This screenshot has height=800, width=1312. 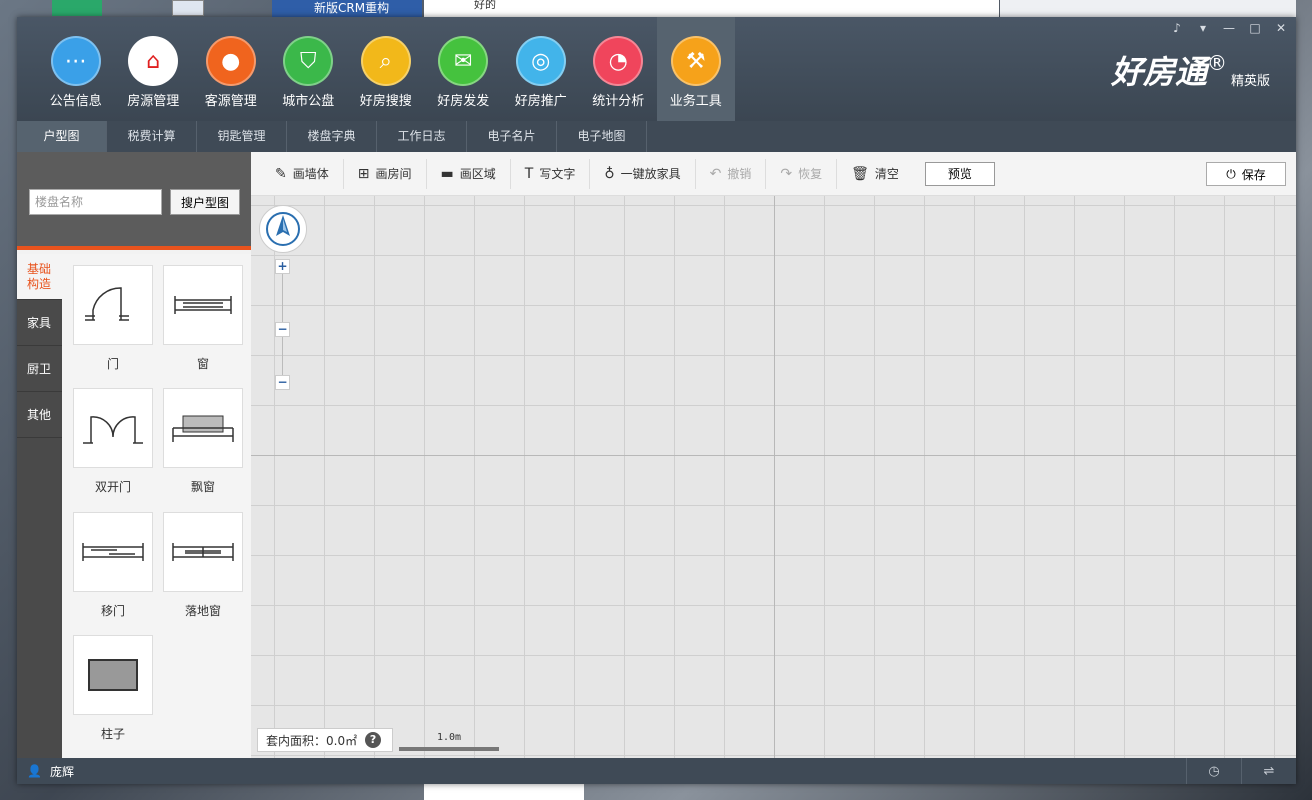 What do you see at coordinates (39, 277) in the screenshot?
I see `category-tab: 基础 构造` at bounding box center [39, 277].